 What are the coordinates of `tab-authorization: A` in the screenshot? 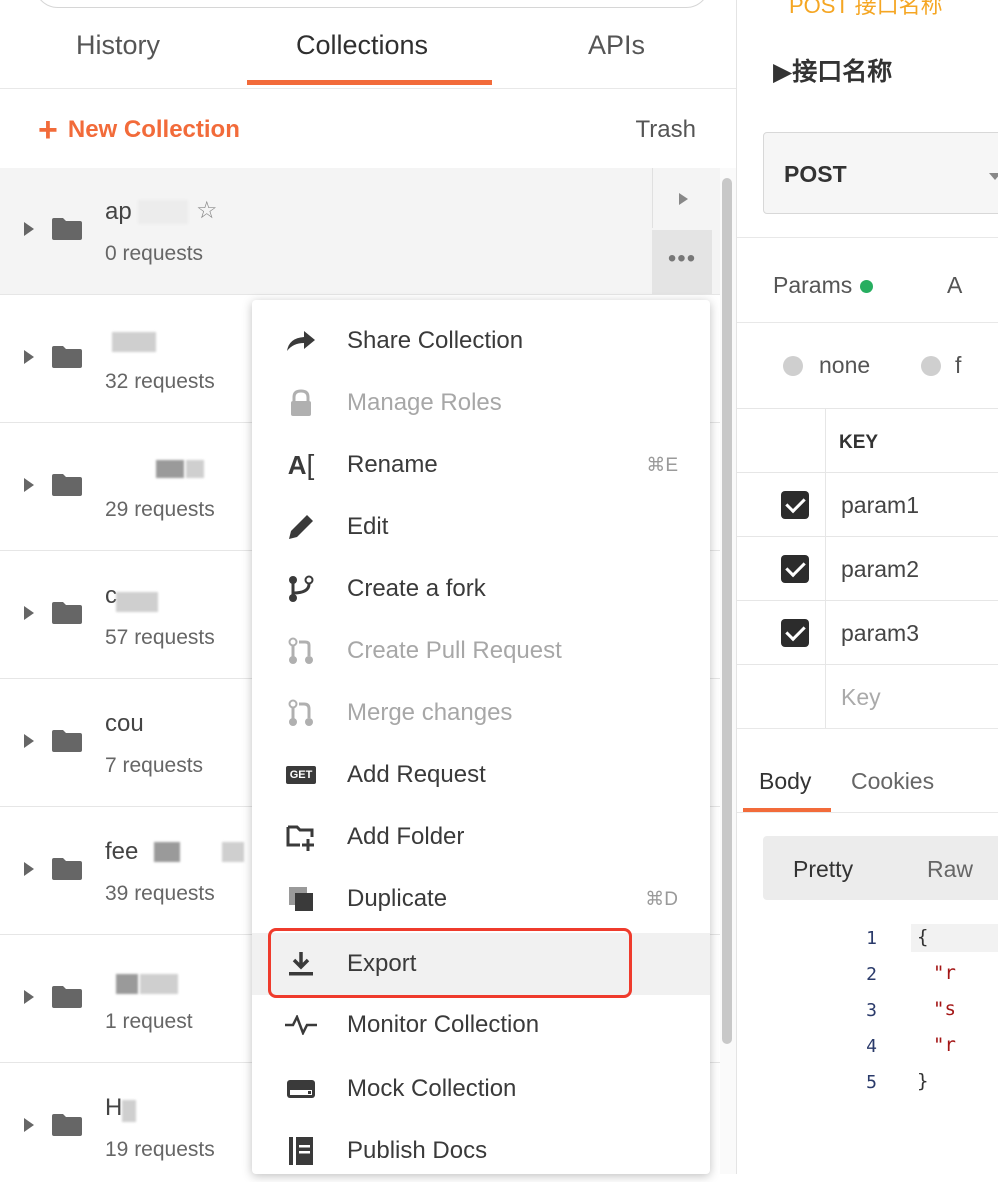 It's located at (954, 285).